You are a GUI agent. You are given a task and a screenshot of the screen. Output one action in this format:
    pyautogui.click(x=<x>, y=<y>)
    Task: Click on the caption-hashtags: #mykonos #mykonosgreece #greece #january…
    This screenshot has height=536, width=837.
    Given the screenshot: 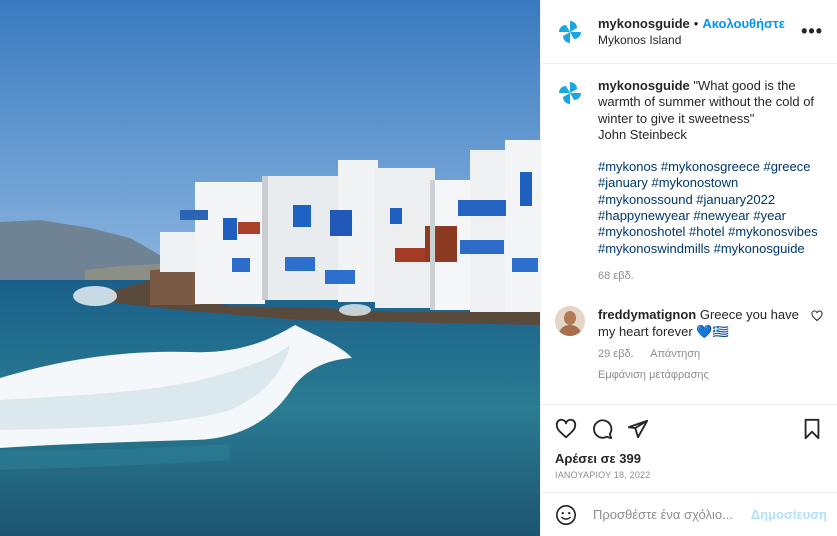 What is the action you would take?
    pyautogui.click(x=709, y=208)
    